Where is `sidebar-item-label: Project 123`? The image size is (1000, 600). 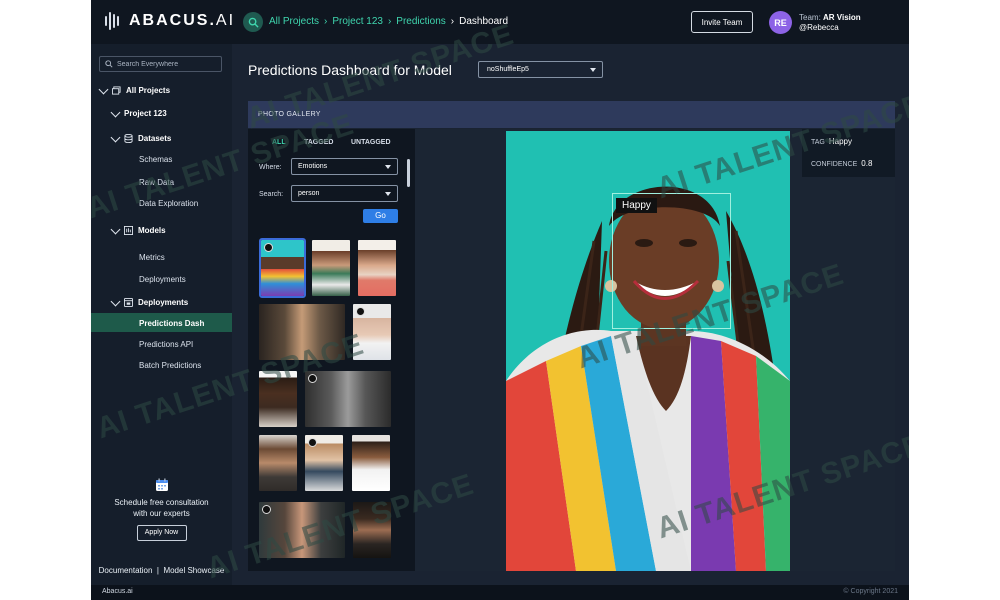
sidebar-item-label: Project 123 is located at coordinates (145, 113).